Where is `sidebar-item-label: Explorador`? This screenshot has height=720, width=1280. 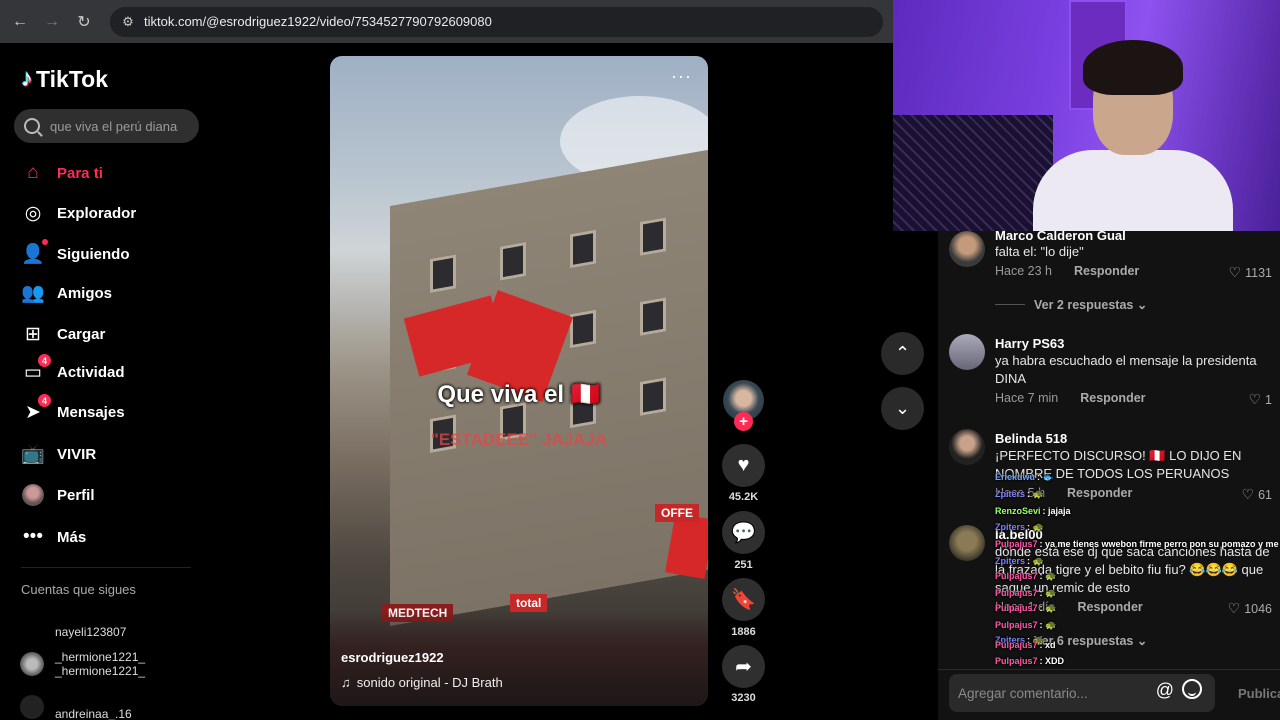 sidebar-item-label: Explorador is located at coordinates (97, 213).